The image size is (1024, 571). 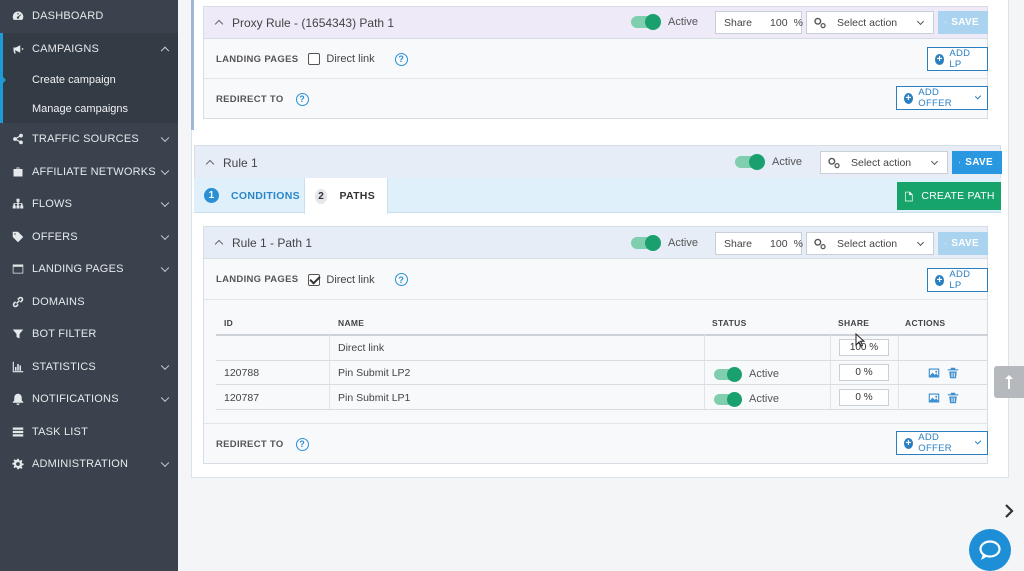 I want to click on bell-icon, so click(x=18, y=399).